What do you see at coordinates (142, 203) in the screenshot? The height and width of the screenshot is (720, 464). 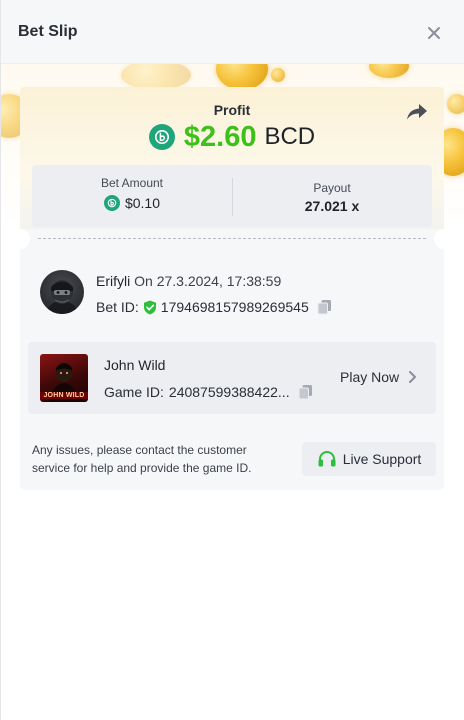 I see `bet-amount-value: $0.10` at bounding box center [142, 203].